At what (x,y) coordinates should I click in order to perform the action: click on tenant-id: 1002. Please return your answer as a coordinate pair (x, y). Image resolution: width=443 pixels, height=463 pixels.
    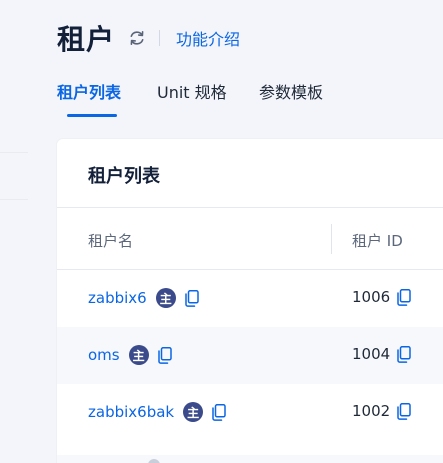
    Looking at the image, I should click on (371, 411).